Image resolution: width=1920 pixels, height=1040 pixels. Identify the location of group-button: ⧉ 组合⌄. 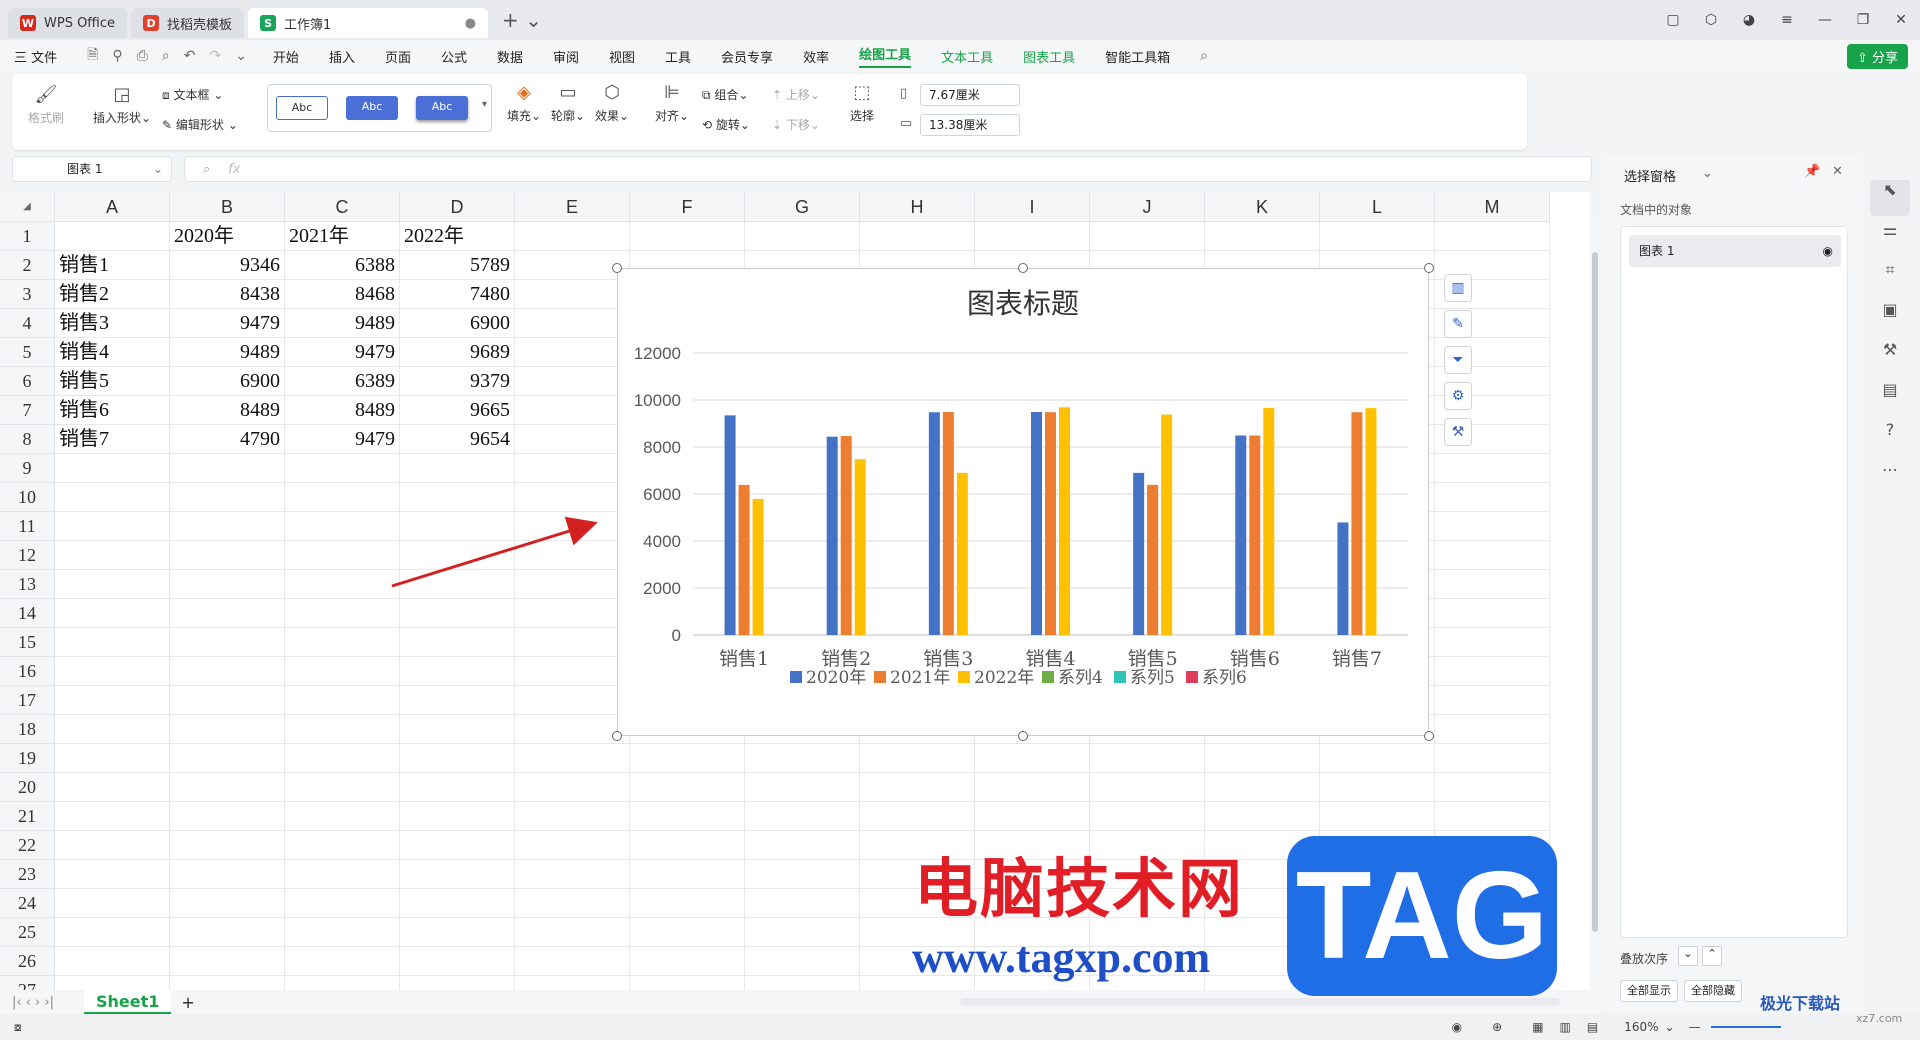
(732, 94).